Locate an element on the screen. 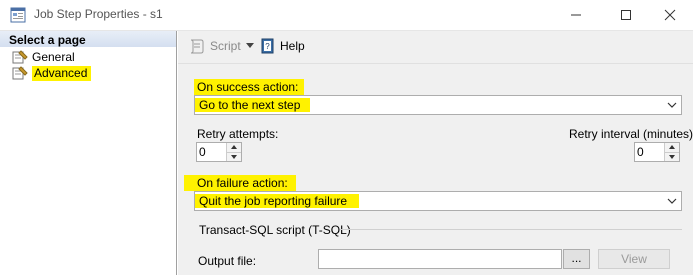 This screenshot has height=275, width=693. script-icon is located at coordinates (197, 46).